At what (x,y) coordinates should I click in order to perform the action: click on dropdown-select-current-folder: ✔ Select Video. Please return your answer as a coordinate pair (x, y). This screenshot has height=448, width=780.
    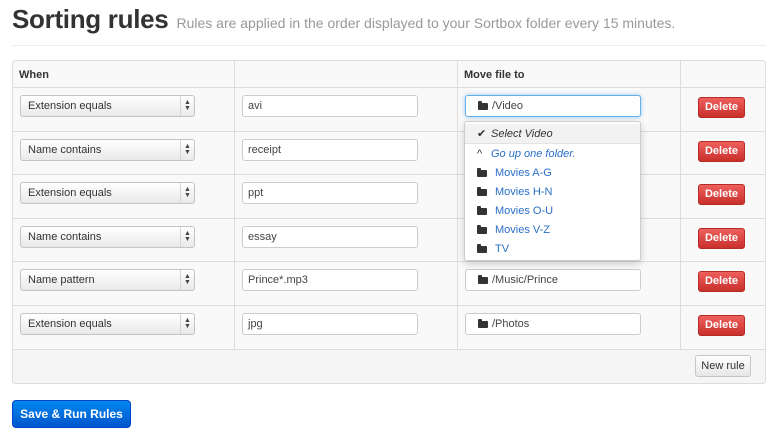
    Looking at the image, I should click on (552, 134).